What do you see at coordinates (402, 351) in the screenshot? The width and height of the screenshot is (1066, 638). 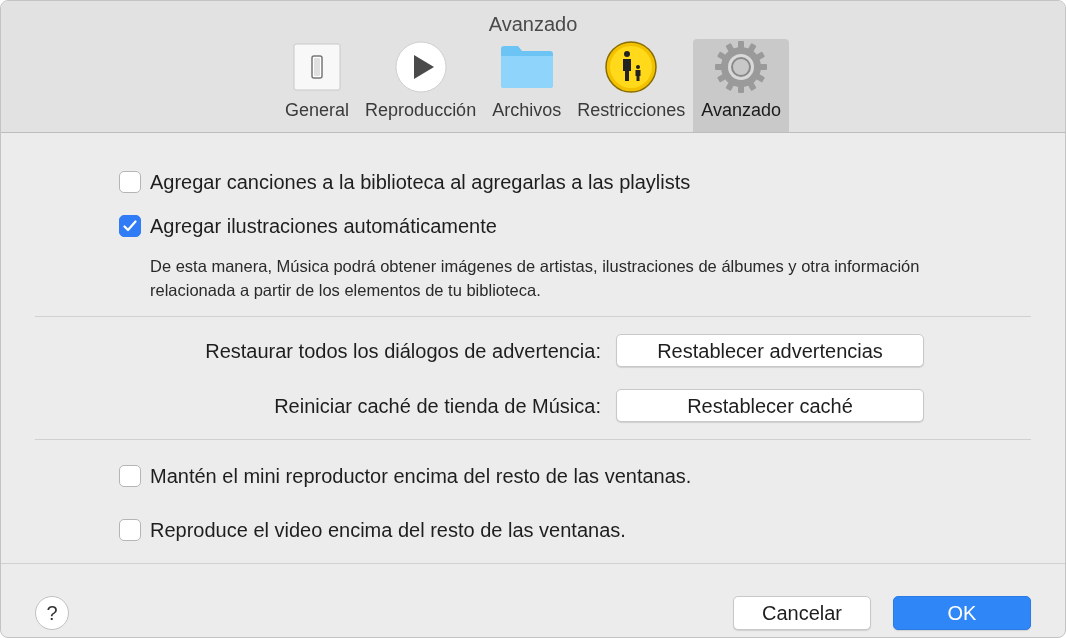 I see `setting-label: Restaurar todos los diálogos de advertencia:` at bounding box center [402, 351].